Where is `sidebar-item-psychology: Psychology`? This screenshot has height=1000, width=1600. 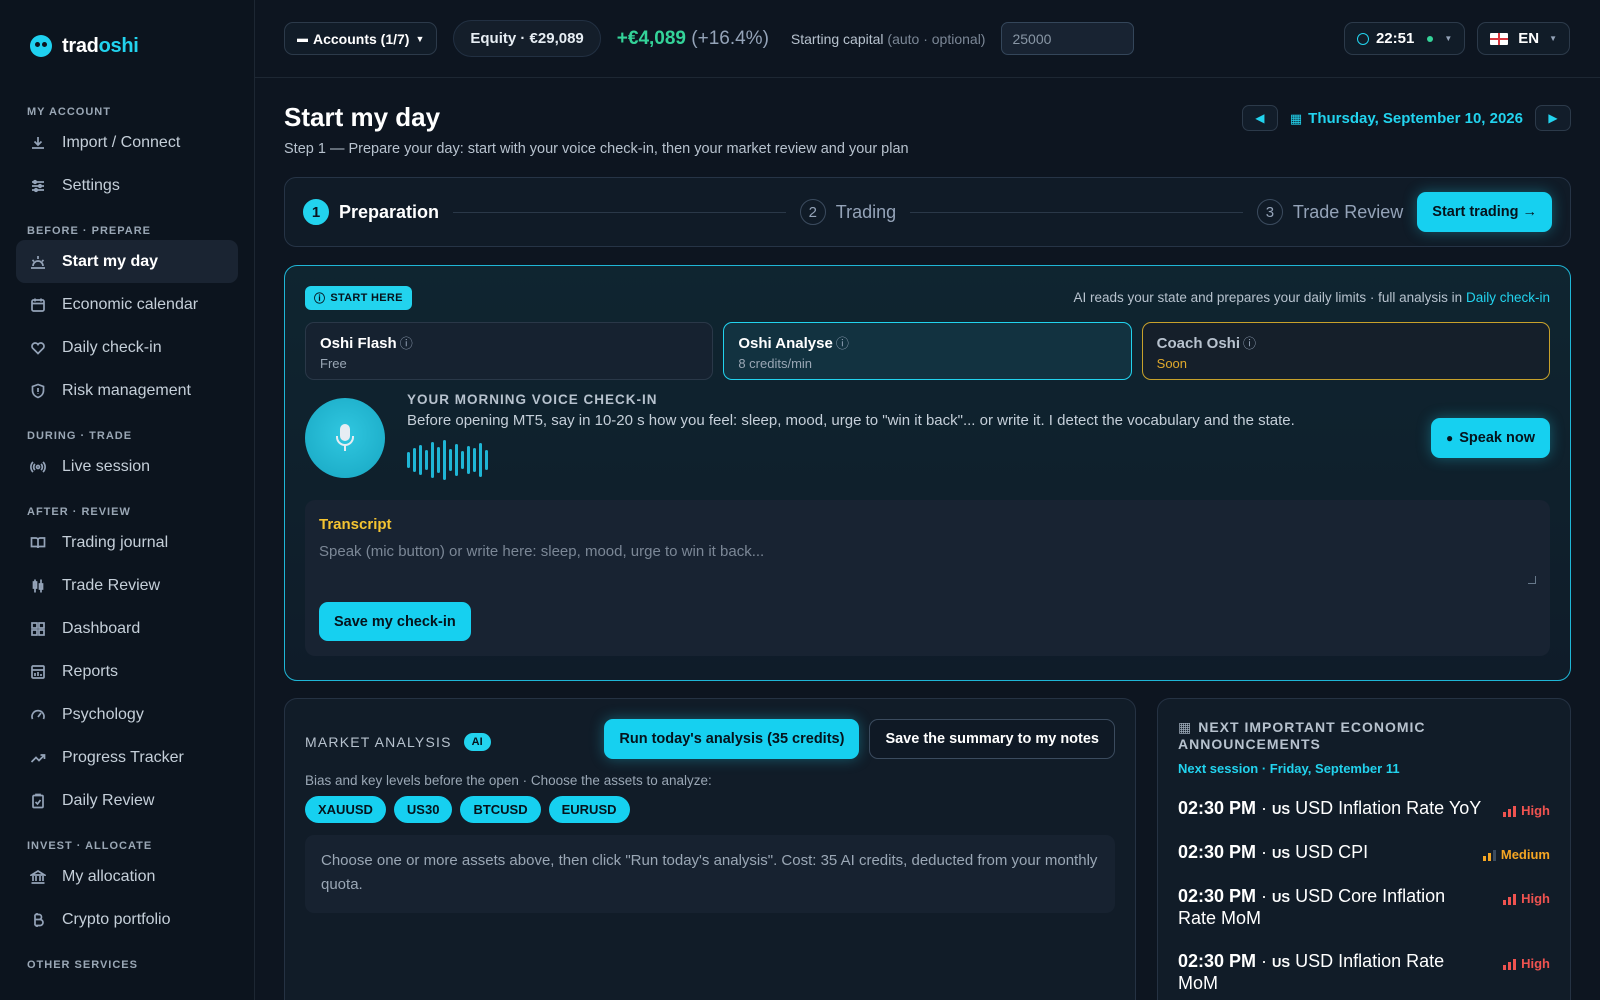 sidebar-item-psychology: Psychology is located at coordinates (127, 714).